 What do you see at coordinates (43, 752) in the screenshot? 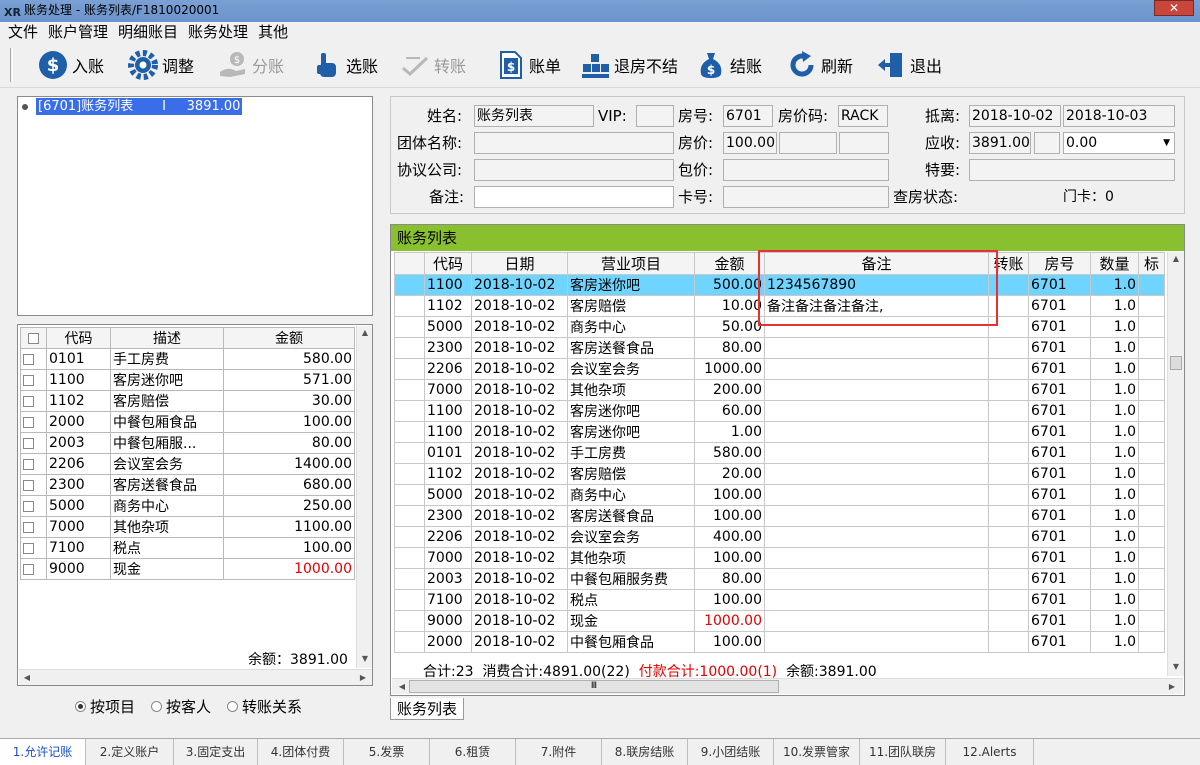
I see `status-tab-1: 1.允许记账` at bounding box center [43, 752].